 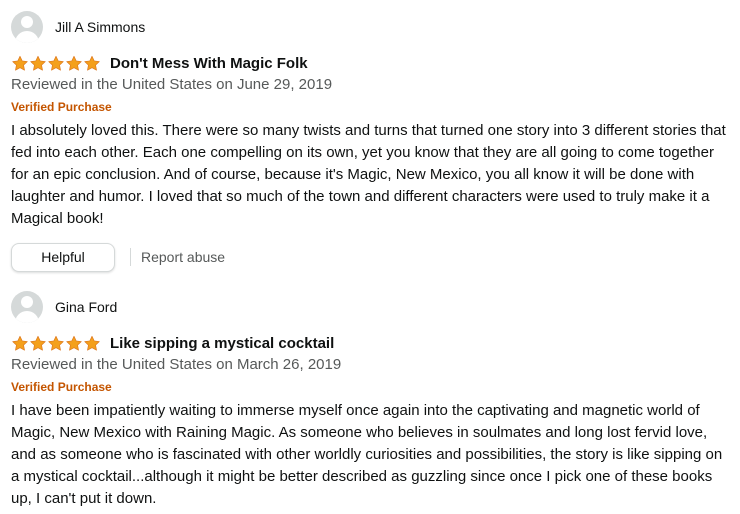 I want to click on reviewer-profile: Jill A Simmons, so click(x=375, y=27).